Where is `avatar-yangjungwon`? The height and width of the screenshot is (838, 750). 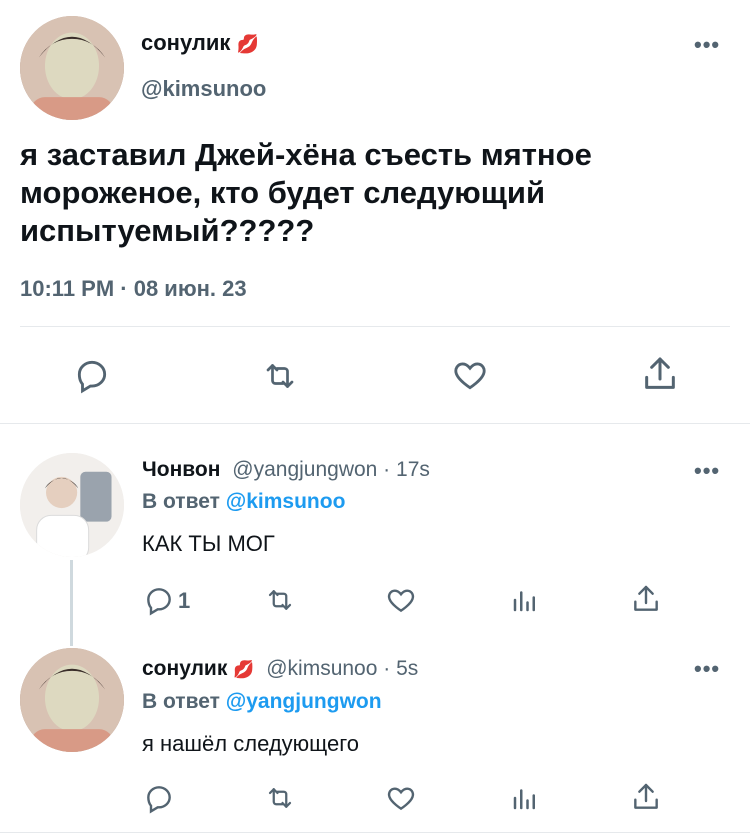
avatar-yangjungwon is located at coordinates (72, 505).